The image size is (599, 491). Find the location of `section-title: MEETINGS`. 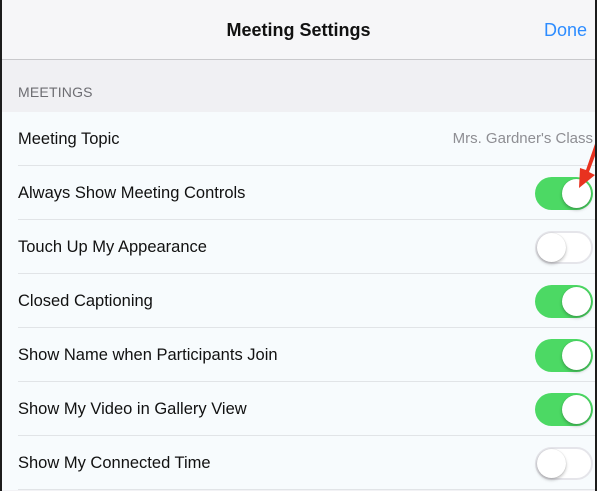

section-title: MEETINGS is located at coordinates (55, 92).